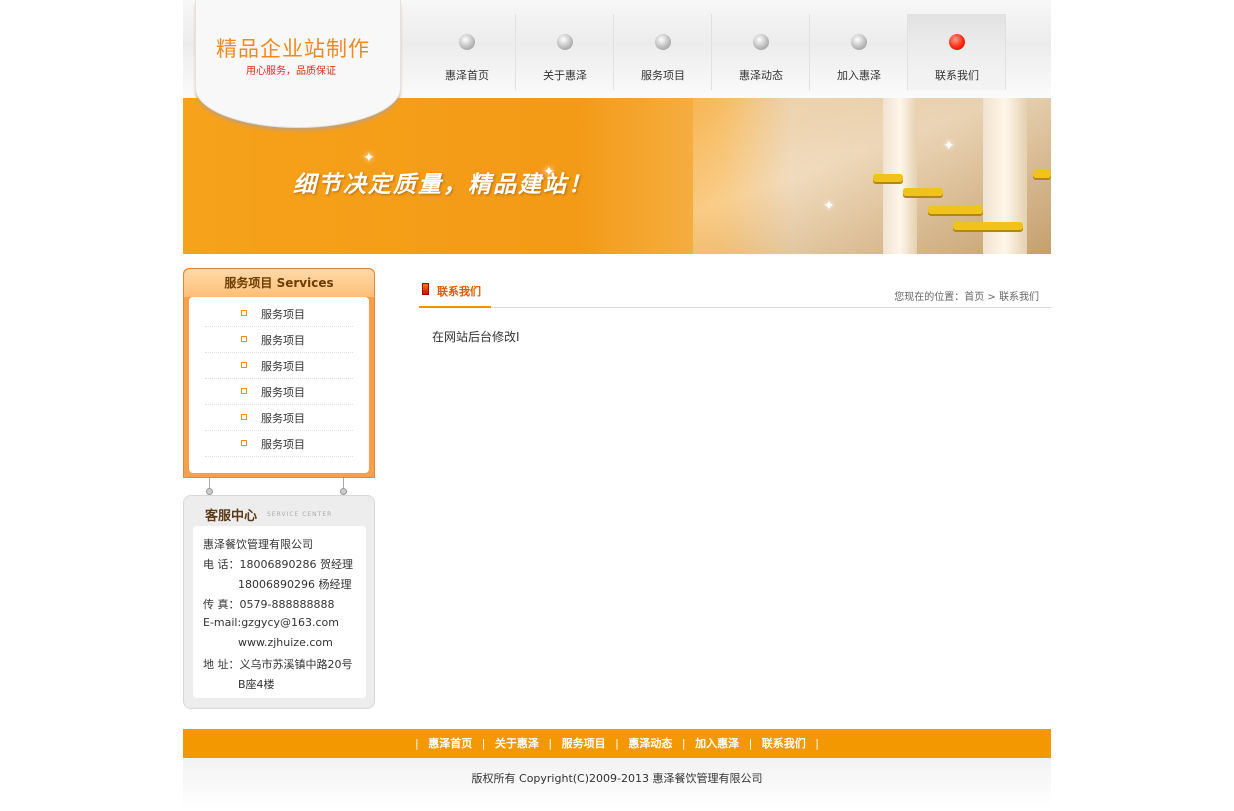 The height and width of the screenshot is (811, 1234). What do you see at coordinates (278, 564) in the screenshot?
I see `cs-phone: 电 话：18006890286 贺经理` at bounding box center [278, 564].